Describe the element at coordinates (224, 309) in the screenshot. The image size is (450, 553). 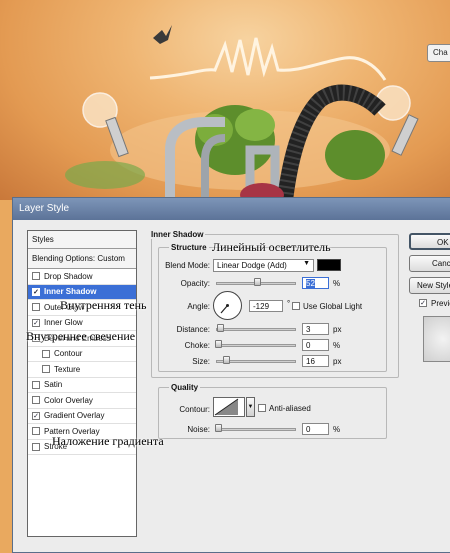
I see `angle-needle-icon` at that location.